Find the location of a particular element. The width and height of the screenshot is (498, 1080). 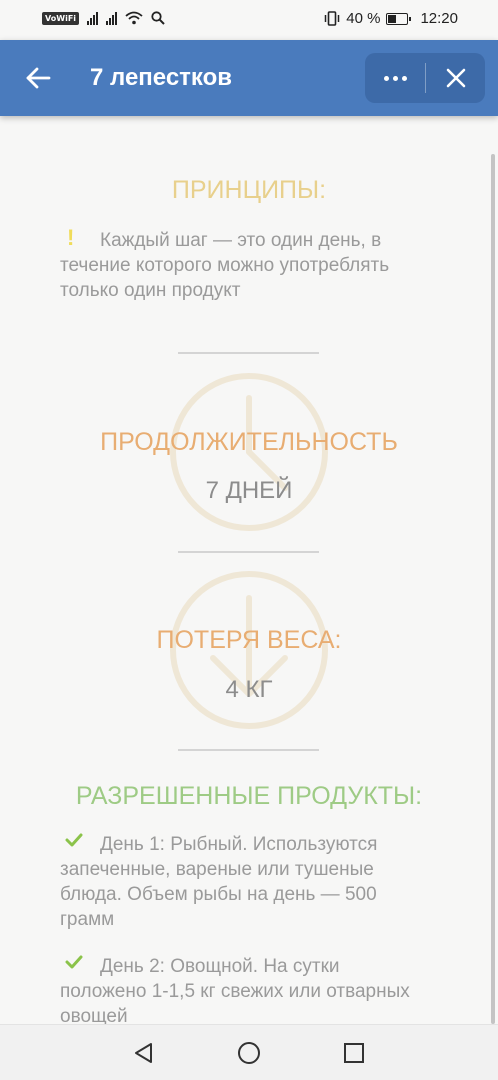

square-recent-icon is located at coordinates (354, 1053).